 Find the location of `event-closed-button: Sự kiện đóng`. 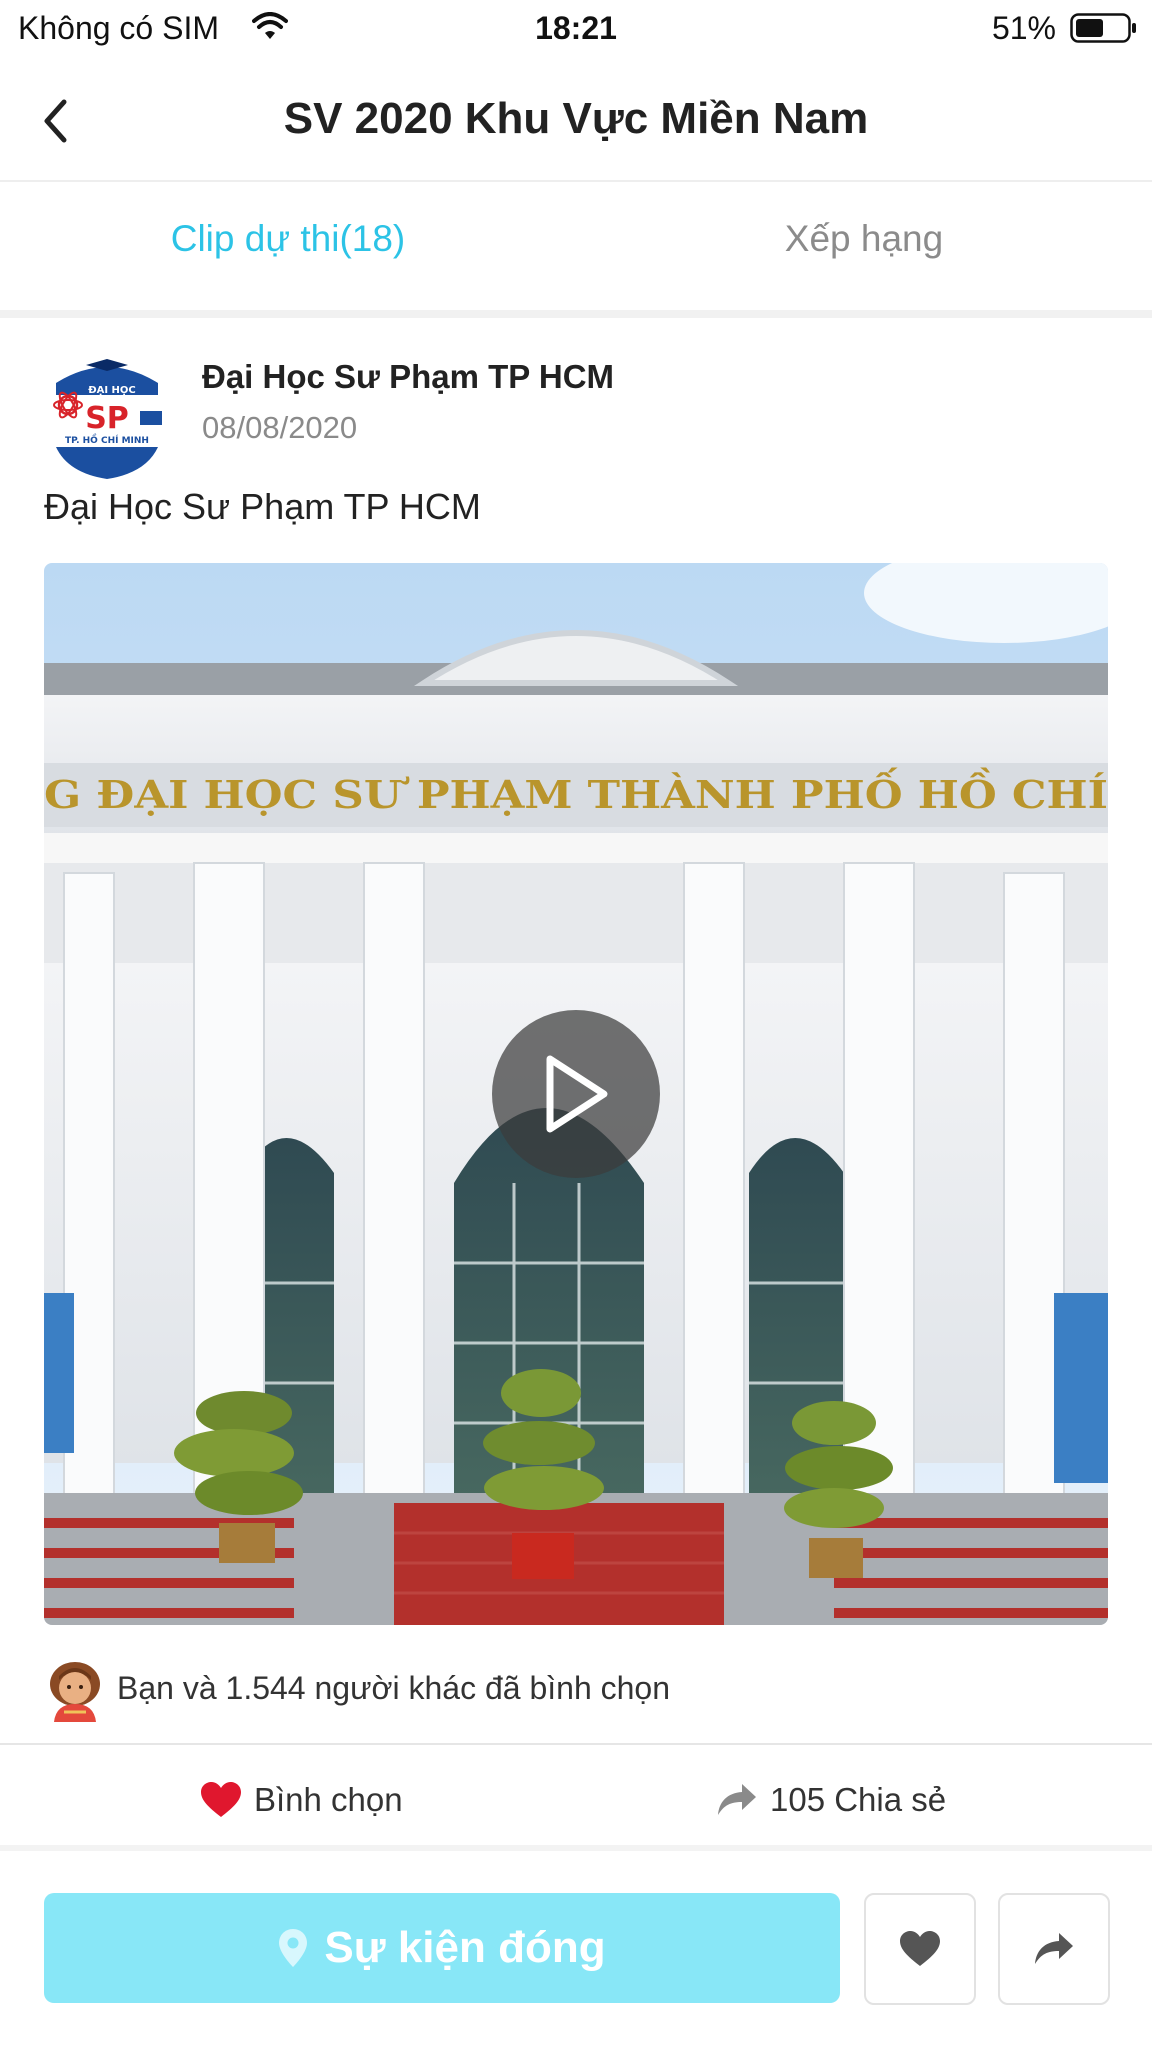

event-closed-button: Sự kiện đóng is located at coordinates (442, 1948).